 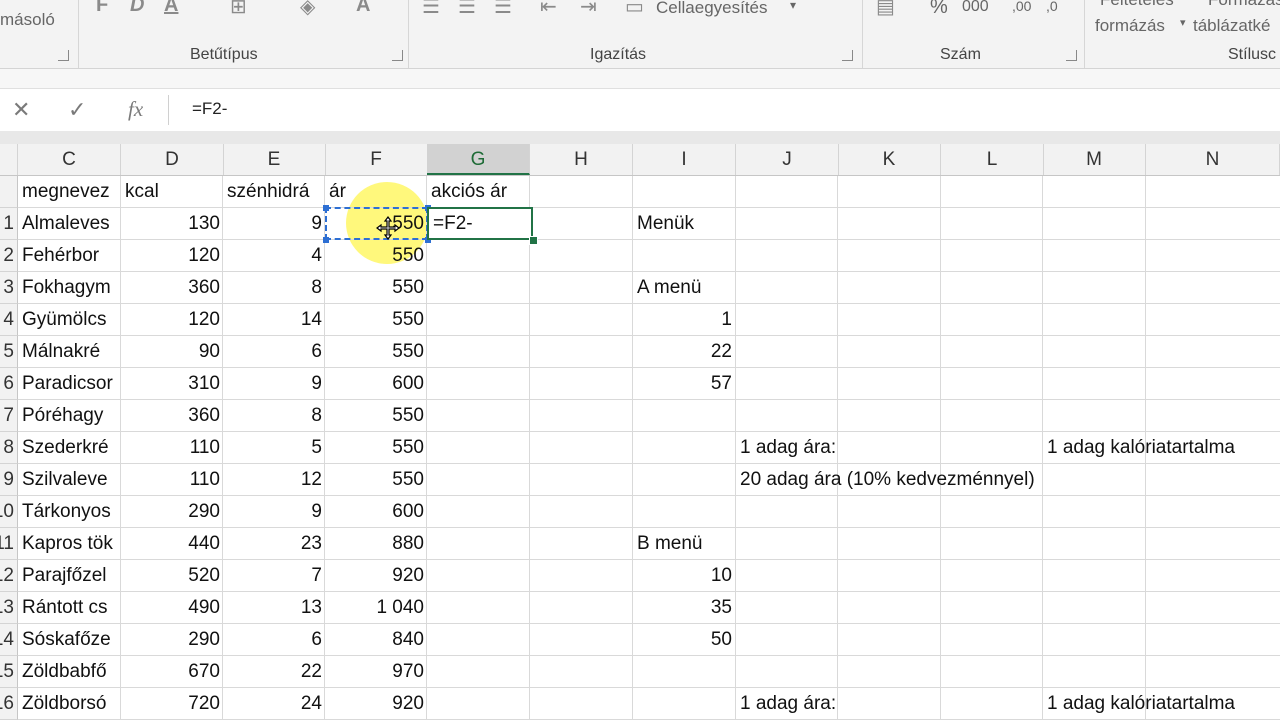 I want to click on row-header: 11, so click(x=9, y=544).